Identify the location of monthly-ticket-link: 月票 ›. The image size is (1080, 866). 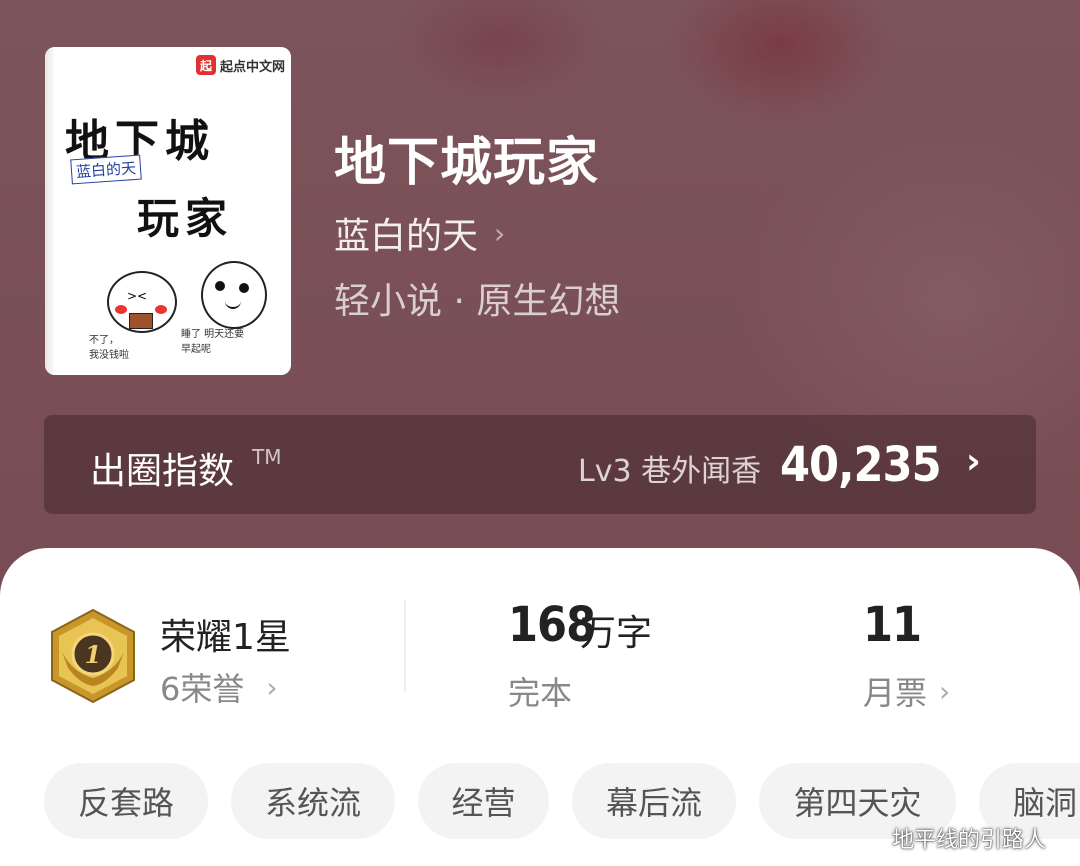
(906, 691).